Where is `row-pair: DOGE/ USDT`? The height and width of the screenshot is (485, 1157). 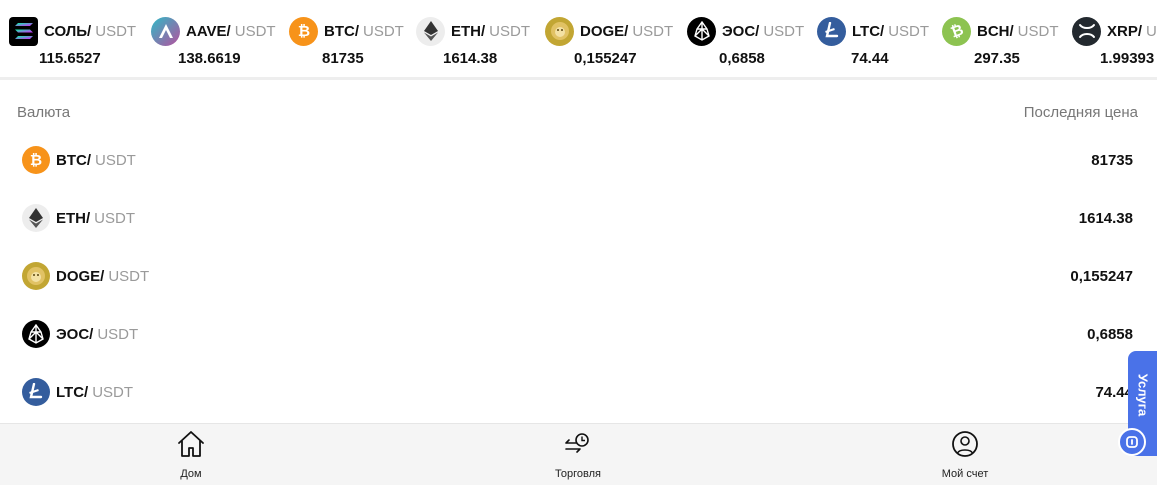
row-pair: DOGE/ USDT is located at coordinates (102, 276).